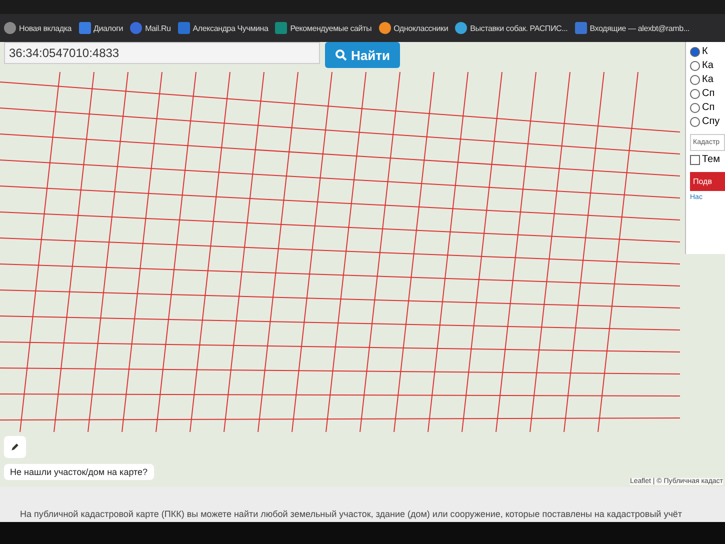 This screenshot has width=725, height=544. I want to click on pencil-icon, so click(15, 447).